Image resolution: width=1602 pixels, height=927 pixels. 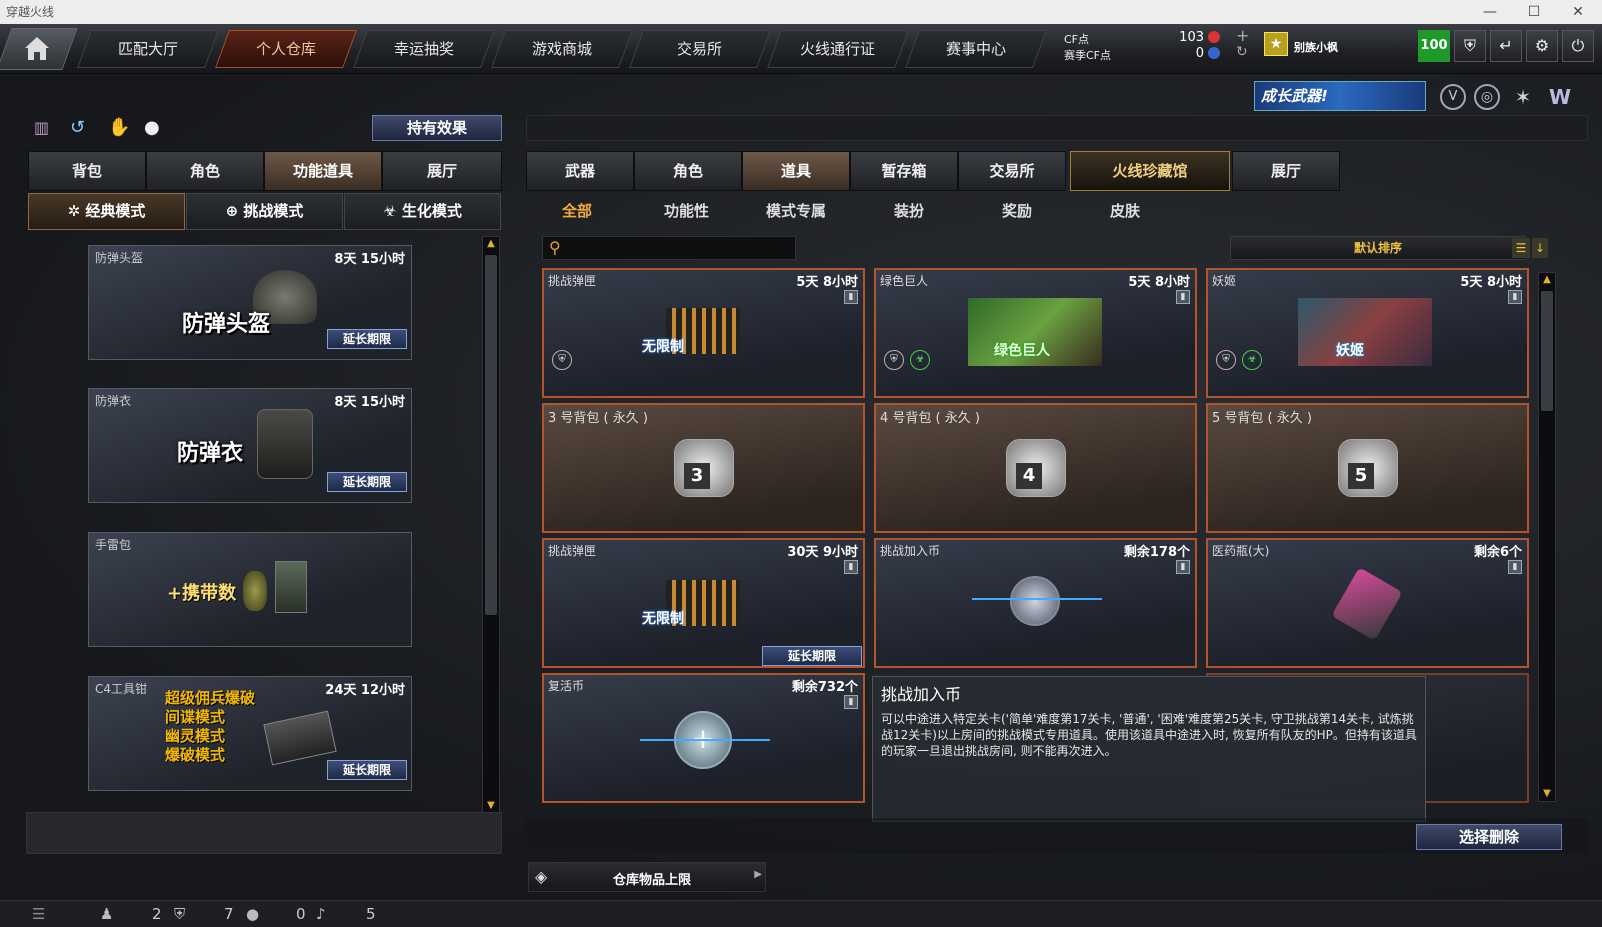 I want to click on mode-challenge: ⊕ 挑战模式, so click(x=264, y=211).